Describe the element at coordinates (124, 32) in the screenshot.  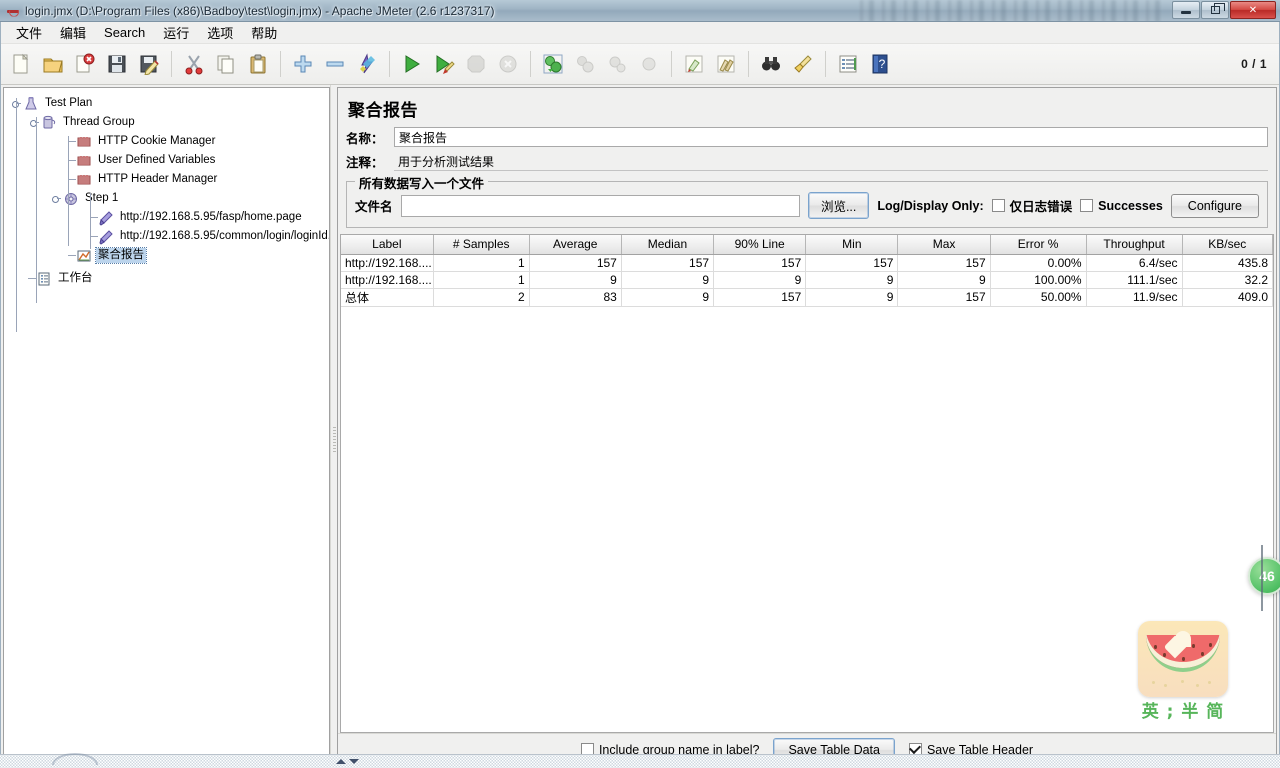
I see `menu-search: Search` at that location.